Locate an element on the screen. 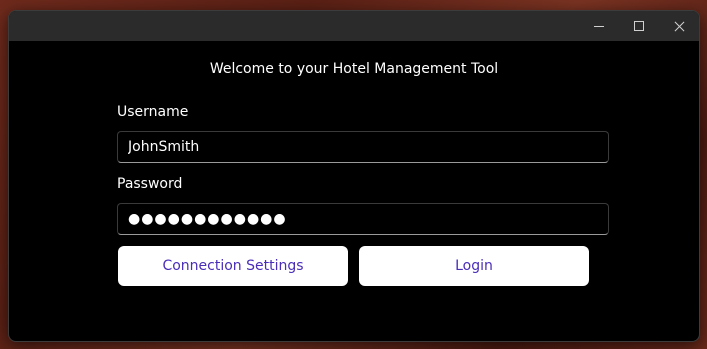 The width and height of the screenshot is (707, 349). close-icon is located at coordinates (679, 26).